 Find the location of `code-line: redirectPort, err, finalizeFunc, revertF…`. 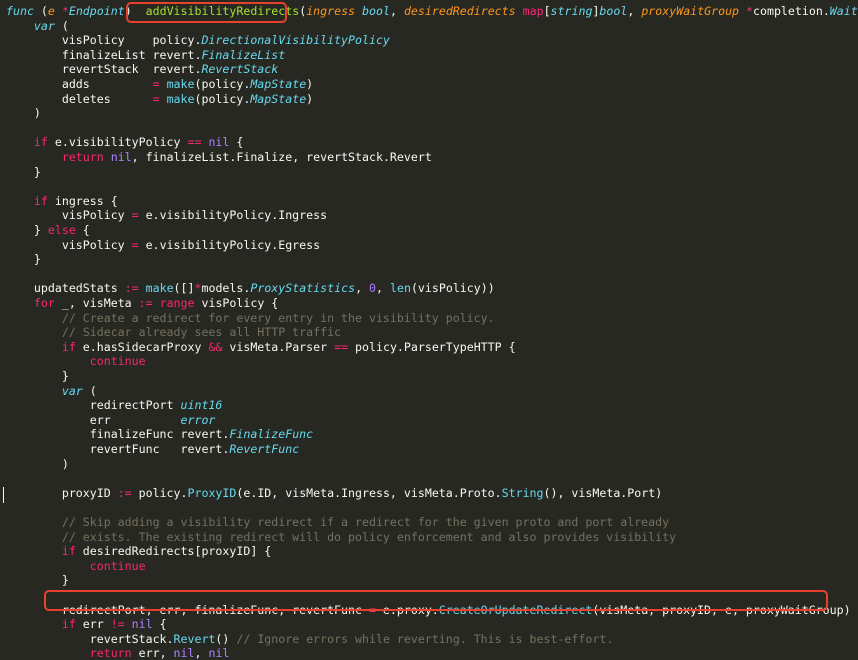

code-line: redirectPort, err, finalizeFunc, revertF… is located at coordinates (428, 610).